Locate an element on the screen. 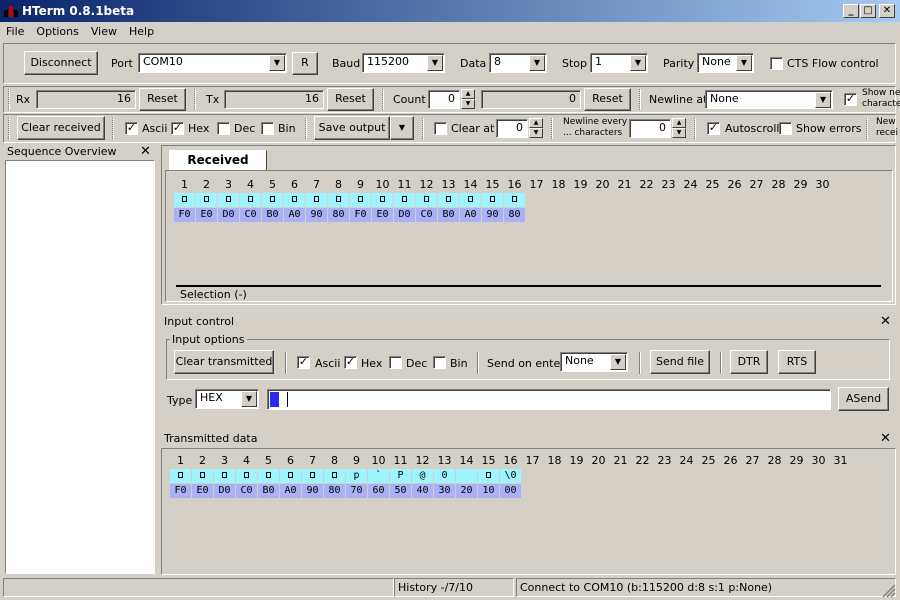 This screenshot has width=900, height=600. input-control-close-icon: ✕ is located at coordinates (885, 321).